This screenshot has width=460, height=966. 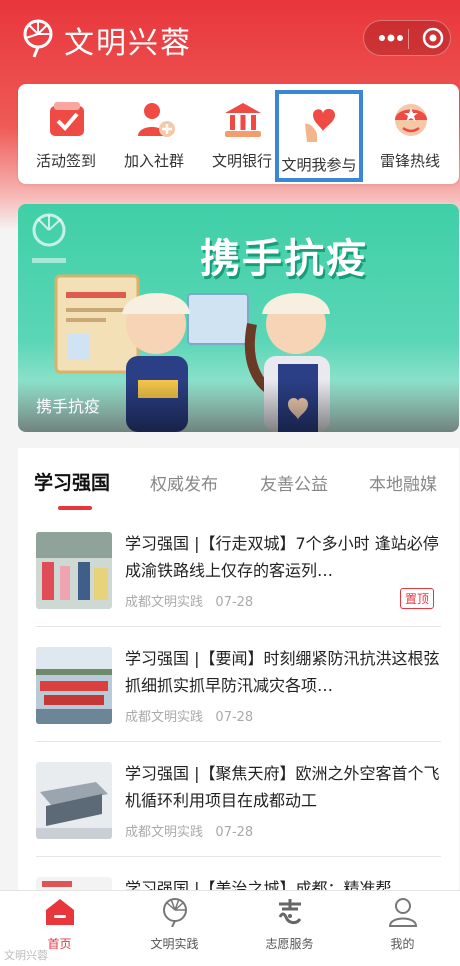 I want to click on quick-action-checkin: 活动签到, so click(x=66, y=134).